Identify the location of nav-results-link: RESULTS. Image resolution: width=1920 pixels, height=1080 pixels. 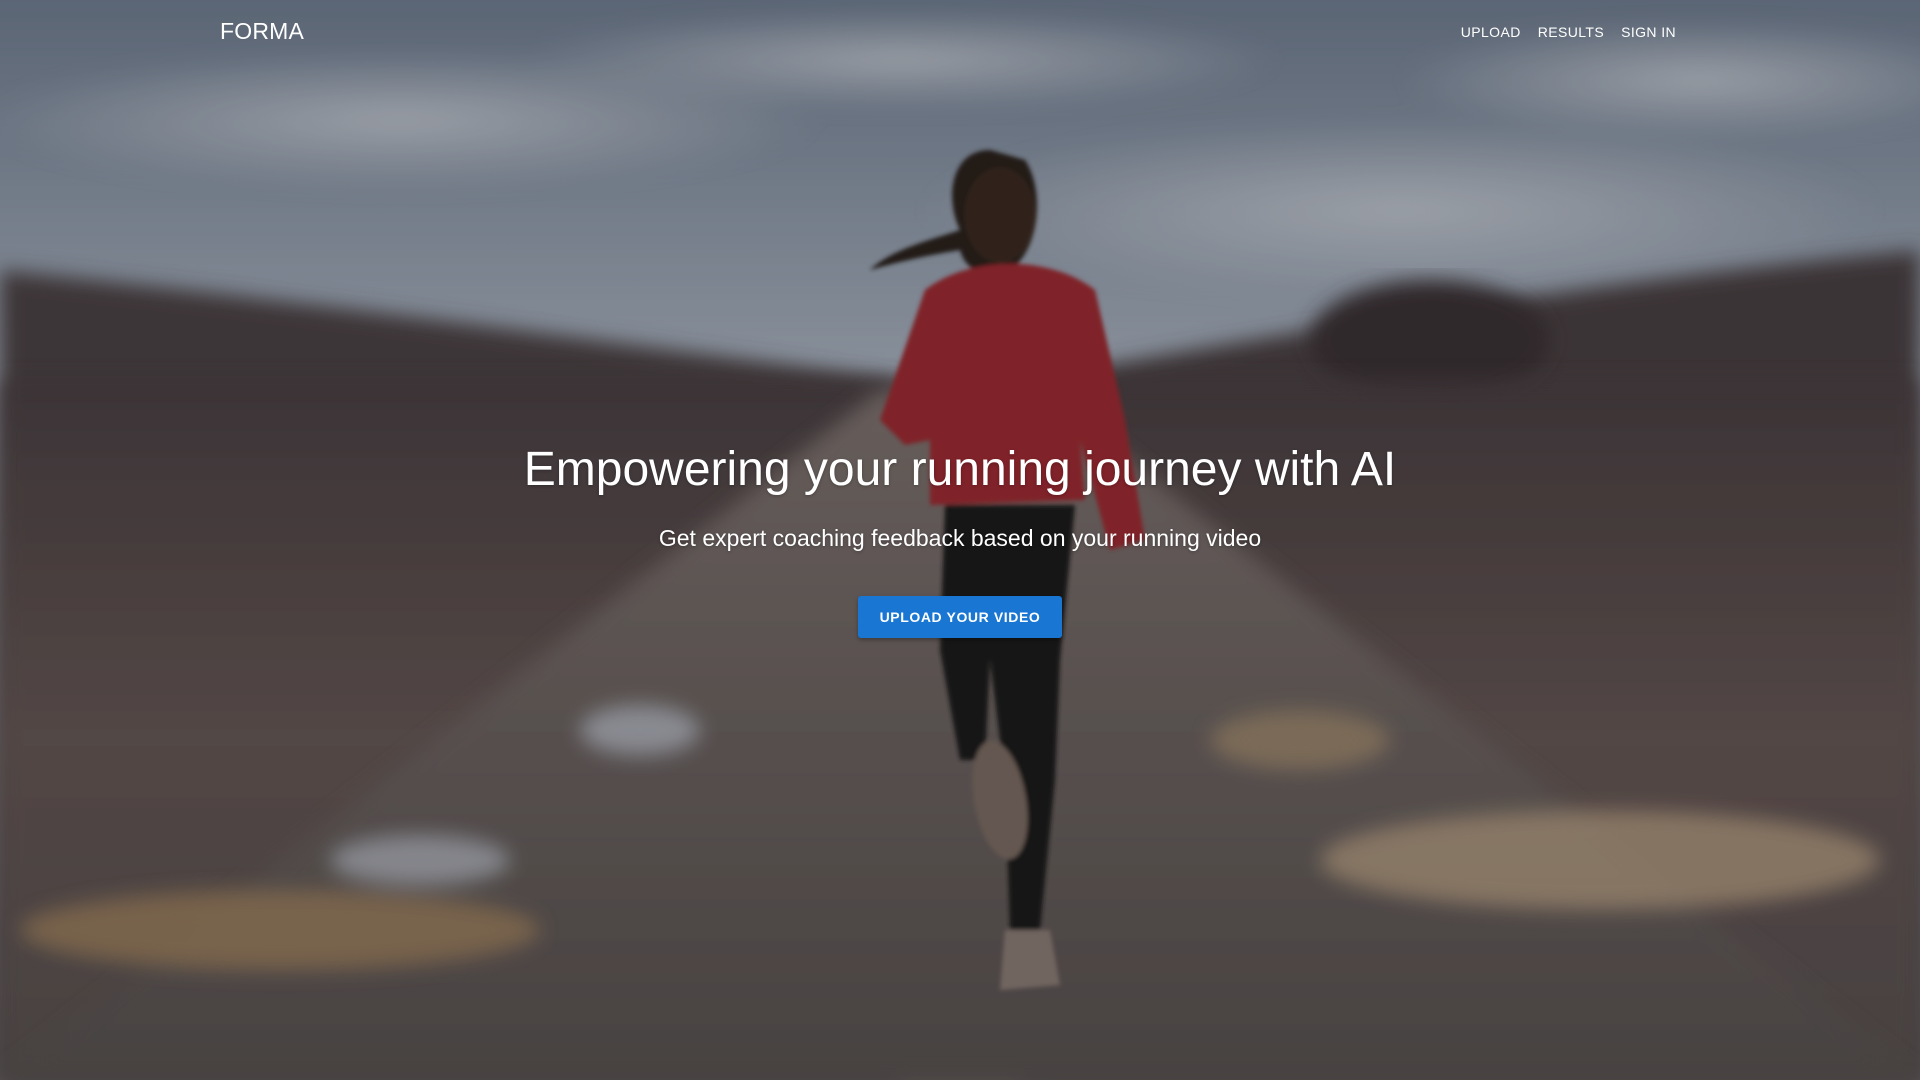
(1571, 32).